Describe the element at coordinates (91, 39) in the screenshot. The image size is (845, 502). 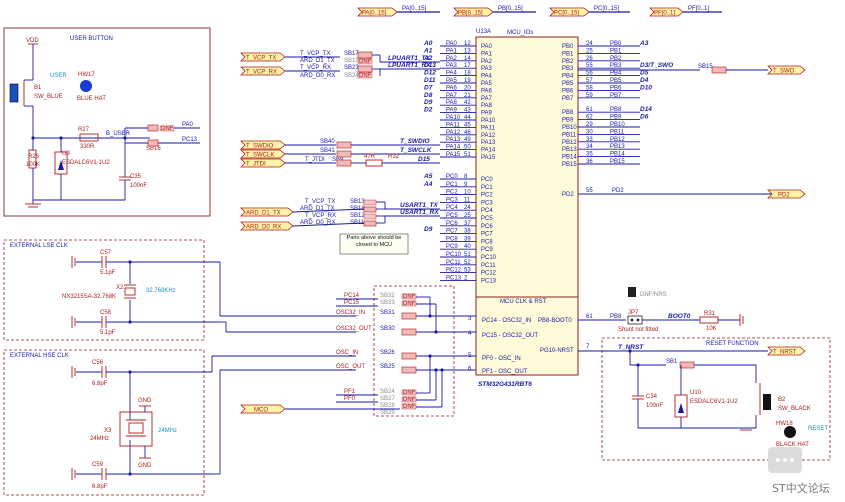
I see `user-button-title: USER BUTTON` at that location.